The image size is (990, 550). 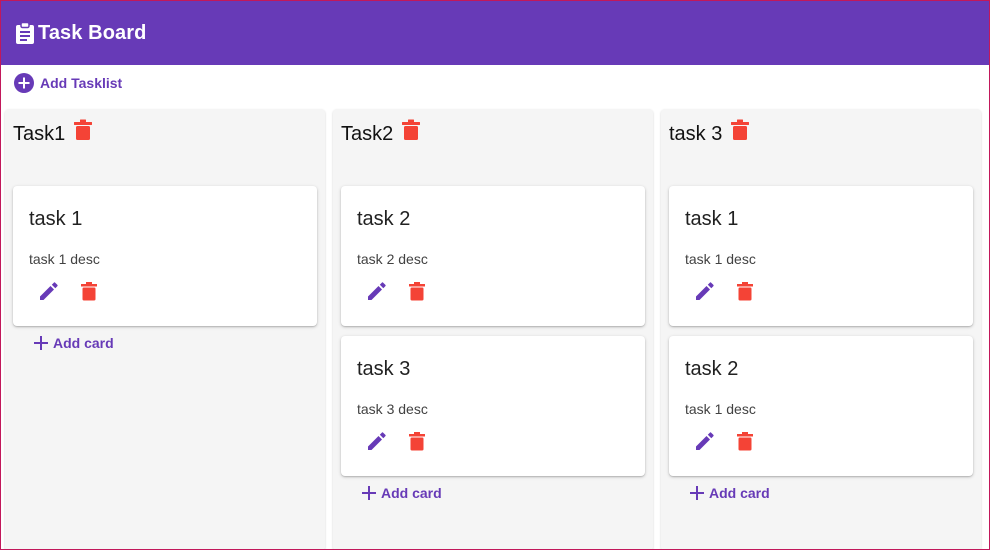 I want to click on tasklist-header: Task1, so click(x=53, y=133).